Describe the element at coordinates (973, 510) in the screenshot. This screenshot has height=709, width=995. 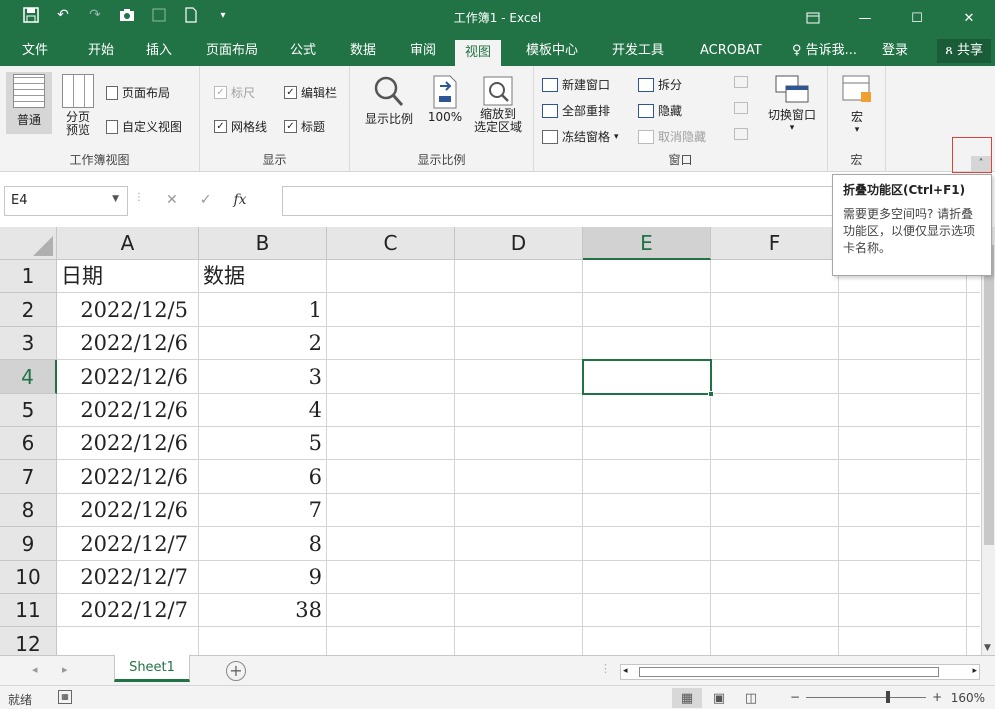
I see `cell-h8` at that location.